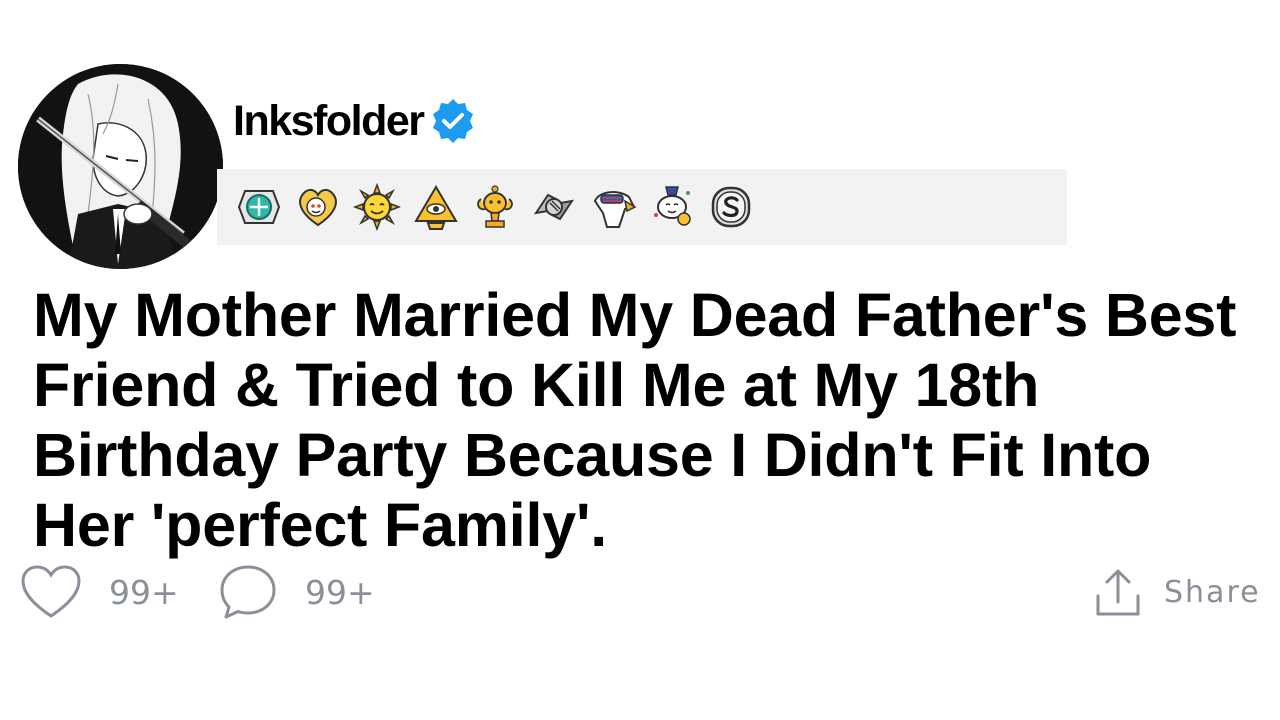 The image size is (1280, 720). What do you see at coordinates (672, 207) in the screenshot?
I see `snoo-party-award-icon` at bounding box center [672, 207].